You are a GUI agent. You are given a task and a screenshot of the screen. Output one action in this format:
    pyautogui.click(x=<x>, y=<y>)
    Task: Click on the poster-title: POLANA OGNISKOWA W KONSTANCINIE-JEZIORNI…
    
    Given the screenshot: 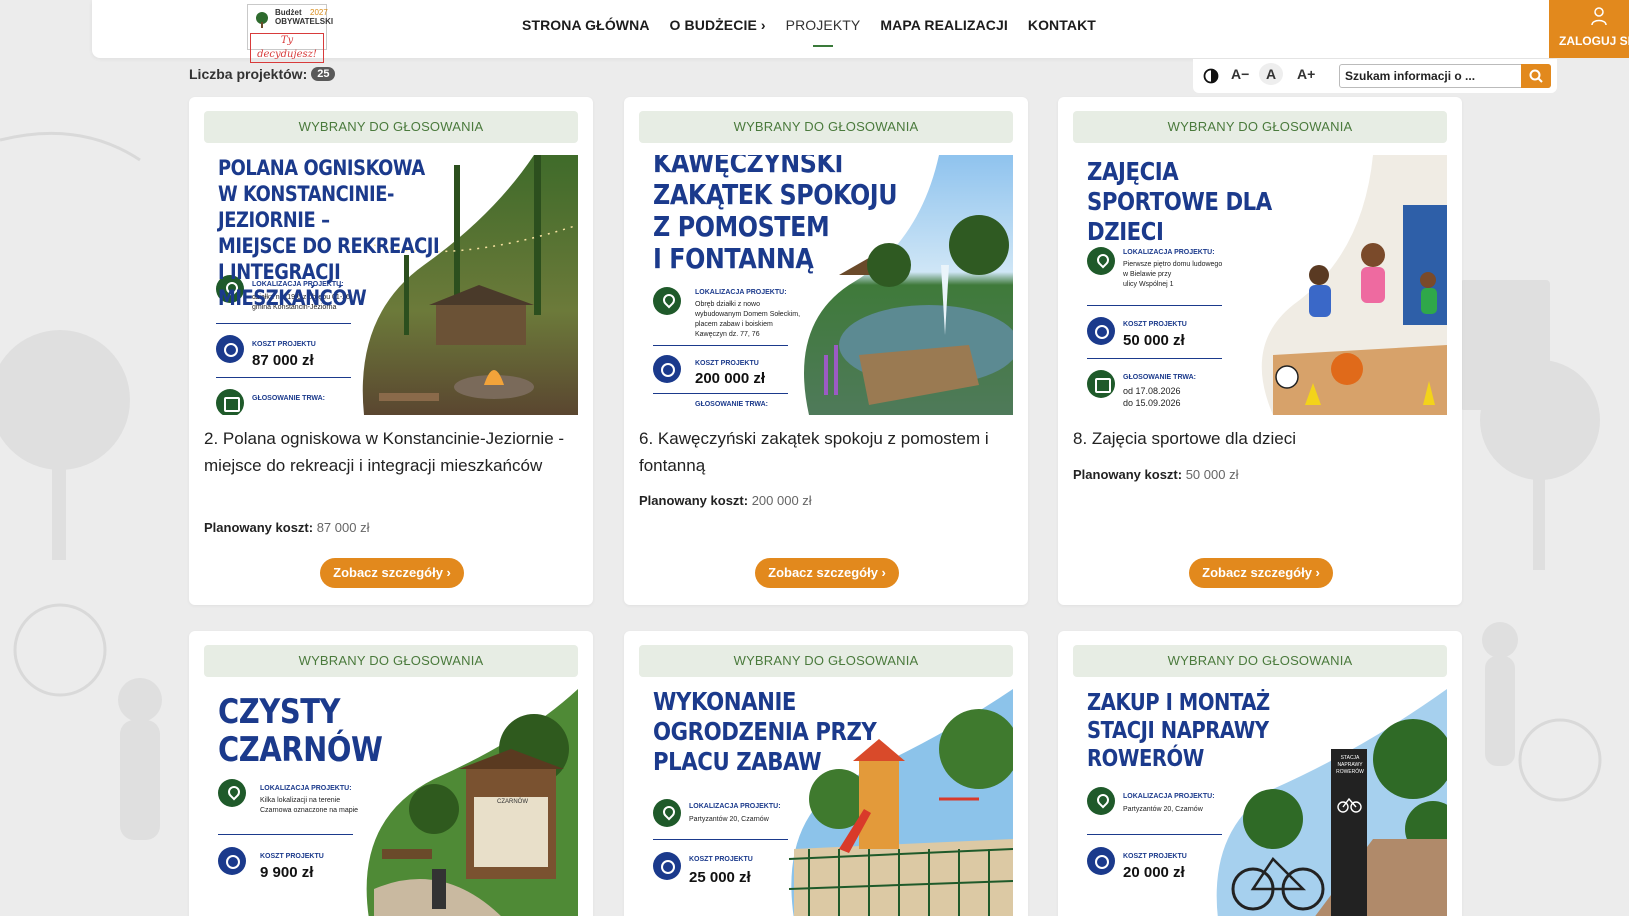 What is the action you would take?
    pyautogui.click(x=329, y=233)
    